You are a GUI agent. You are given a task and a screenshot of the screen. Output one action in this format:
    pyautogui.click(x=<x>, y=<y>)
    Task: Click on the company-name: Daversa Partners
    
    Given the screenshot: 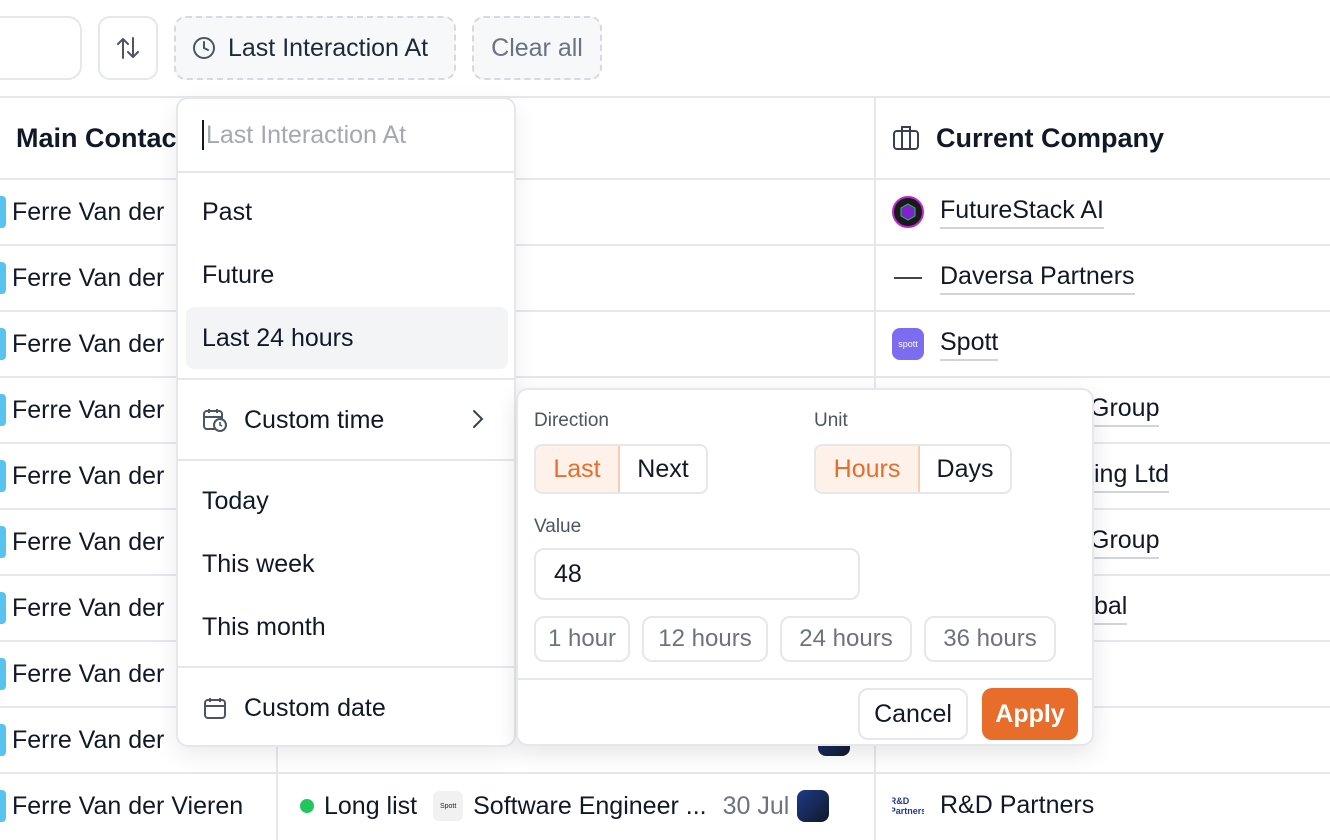 What is the action you would take?
    pyautogui.click(x=1037, y=278)
    